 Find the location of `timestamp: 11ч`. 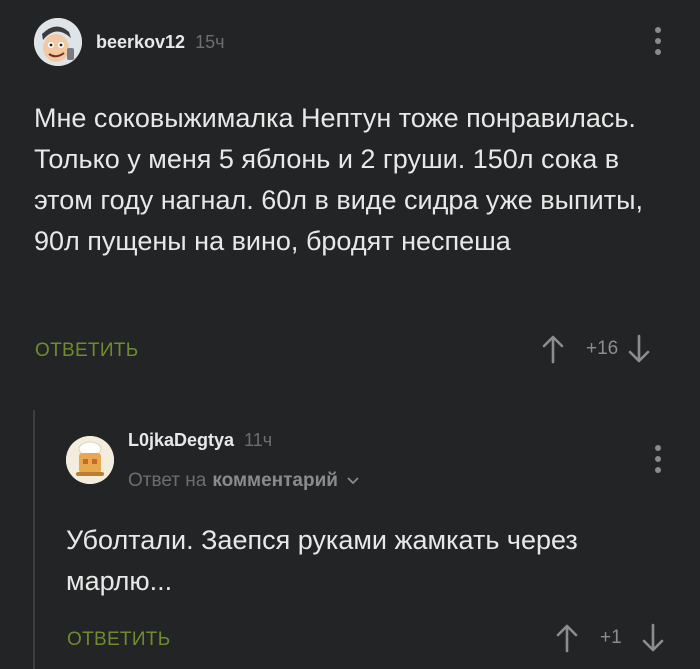

timestamp: 11ч is located at coordinates (258, 440).